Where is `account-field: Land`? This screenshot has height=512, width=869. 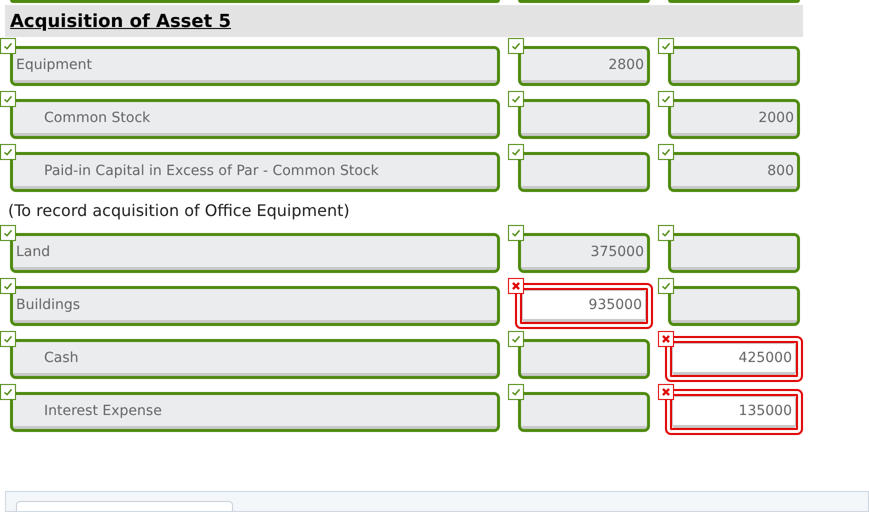 account-field: Land is located at coordinates (255, 253).